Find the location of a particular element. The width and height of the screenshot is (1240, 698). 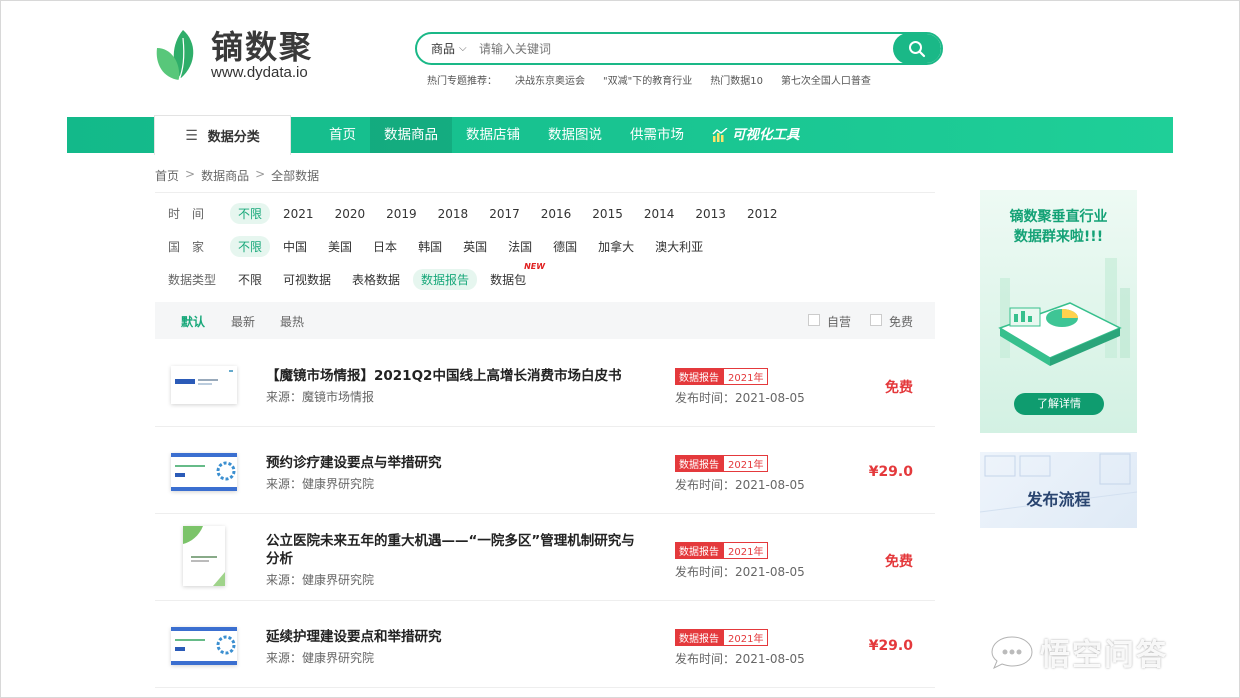

breadcrumb: 首页 > 数据商品 > 全部数据 is located at coordinates (237, 175).